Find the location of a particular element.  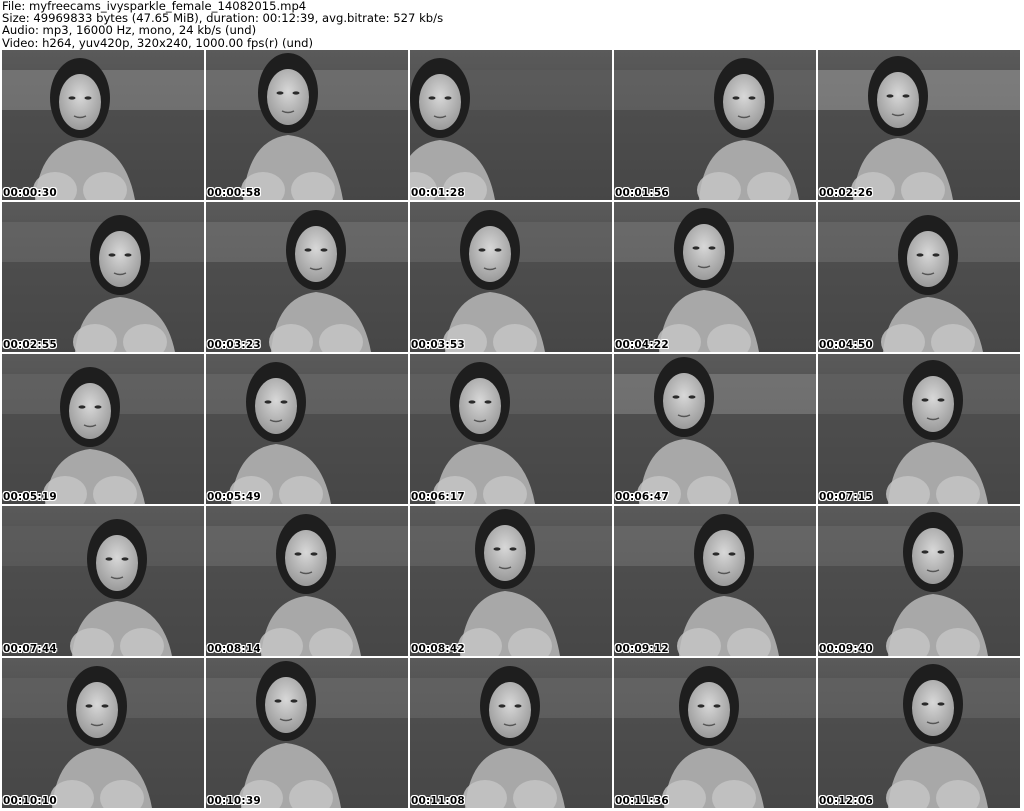

thumbnail-timestamp: 00:01:28 is located at coordinates (438, 193).